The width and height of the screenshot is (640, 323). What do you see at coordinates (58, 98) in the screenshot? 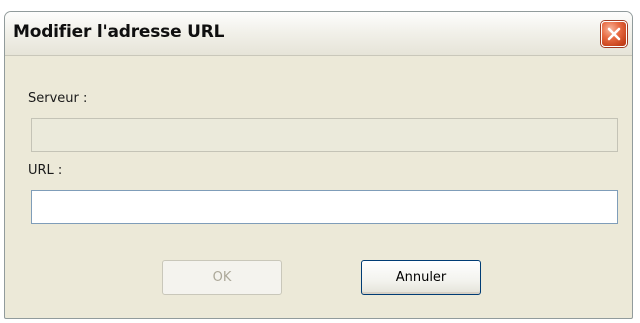
I see `server-label: Serveur :` at bounding box center [58, 98].